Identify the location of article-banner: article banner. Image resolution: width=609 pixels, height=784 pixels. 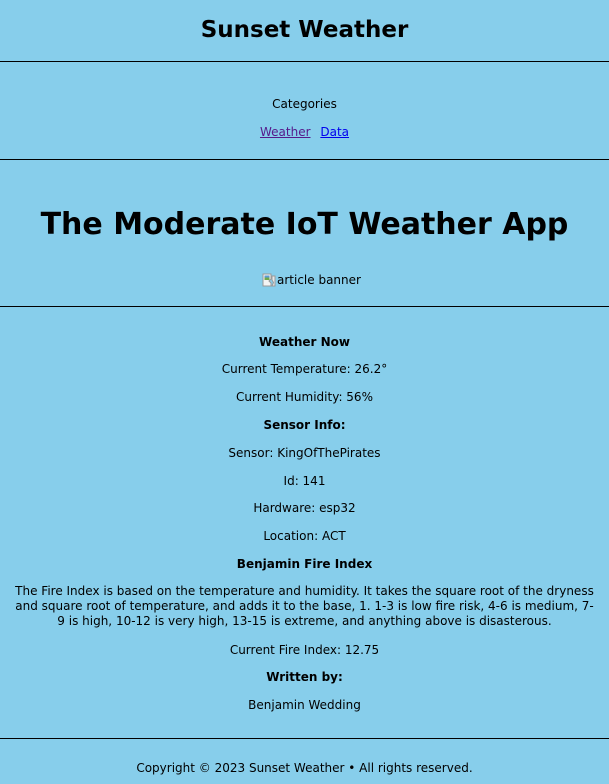
(311, 280).